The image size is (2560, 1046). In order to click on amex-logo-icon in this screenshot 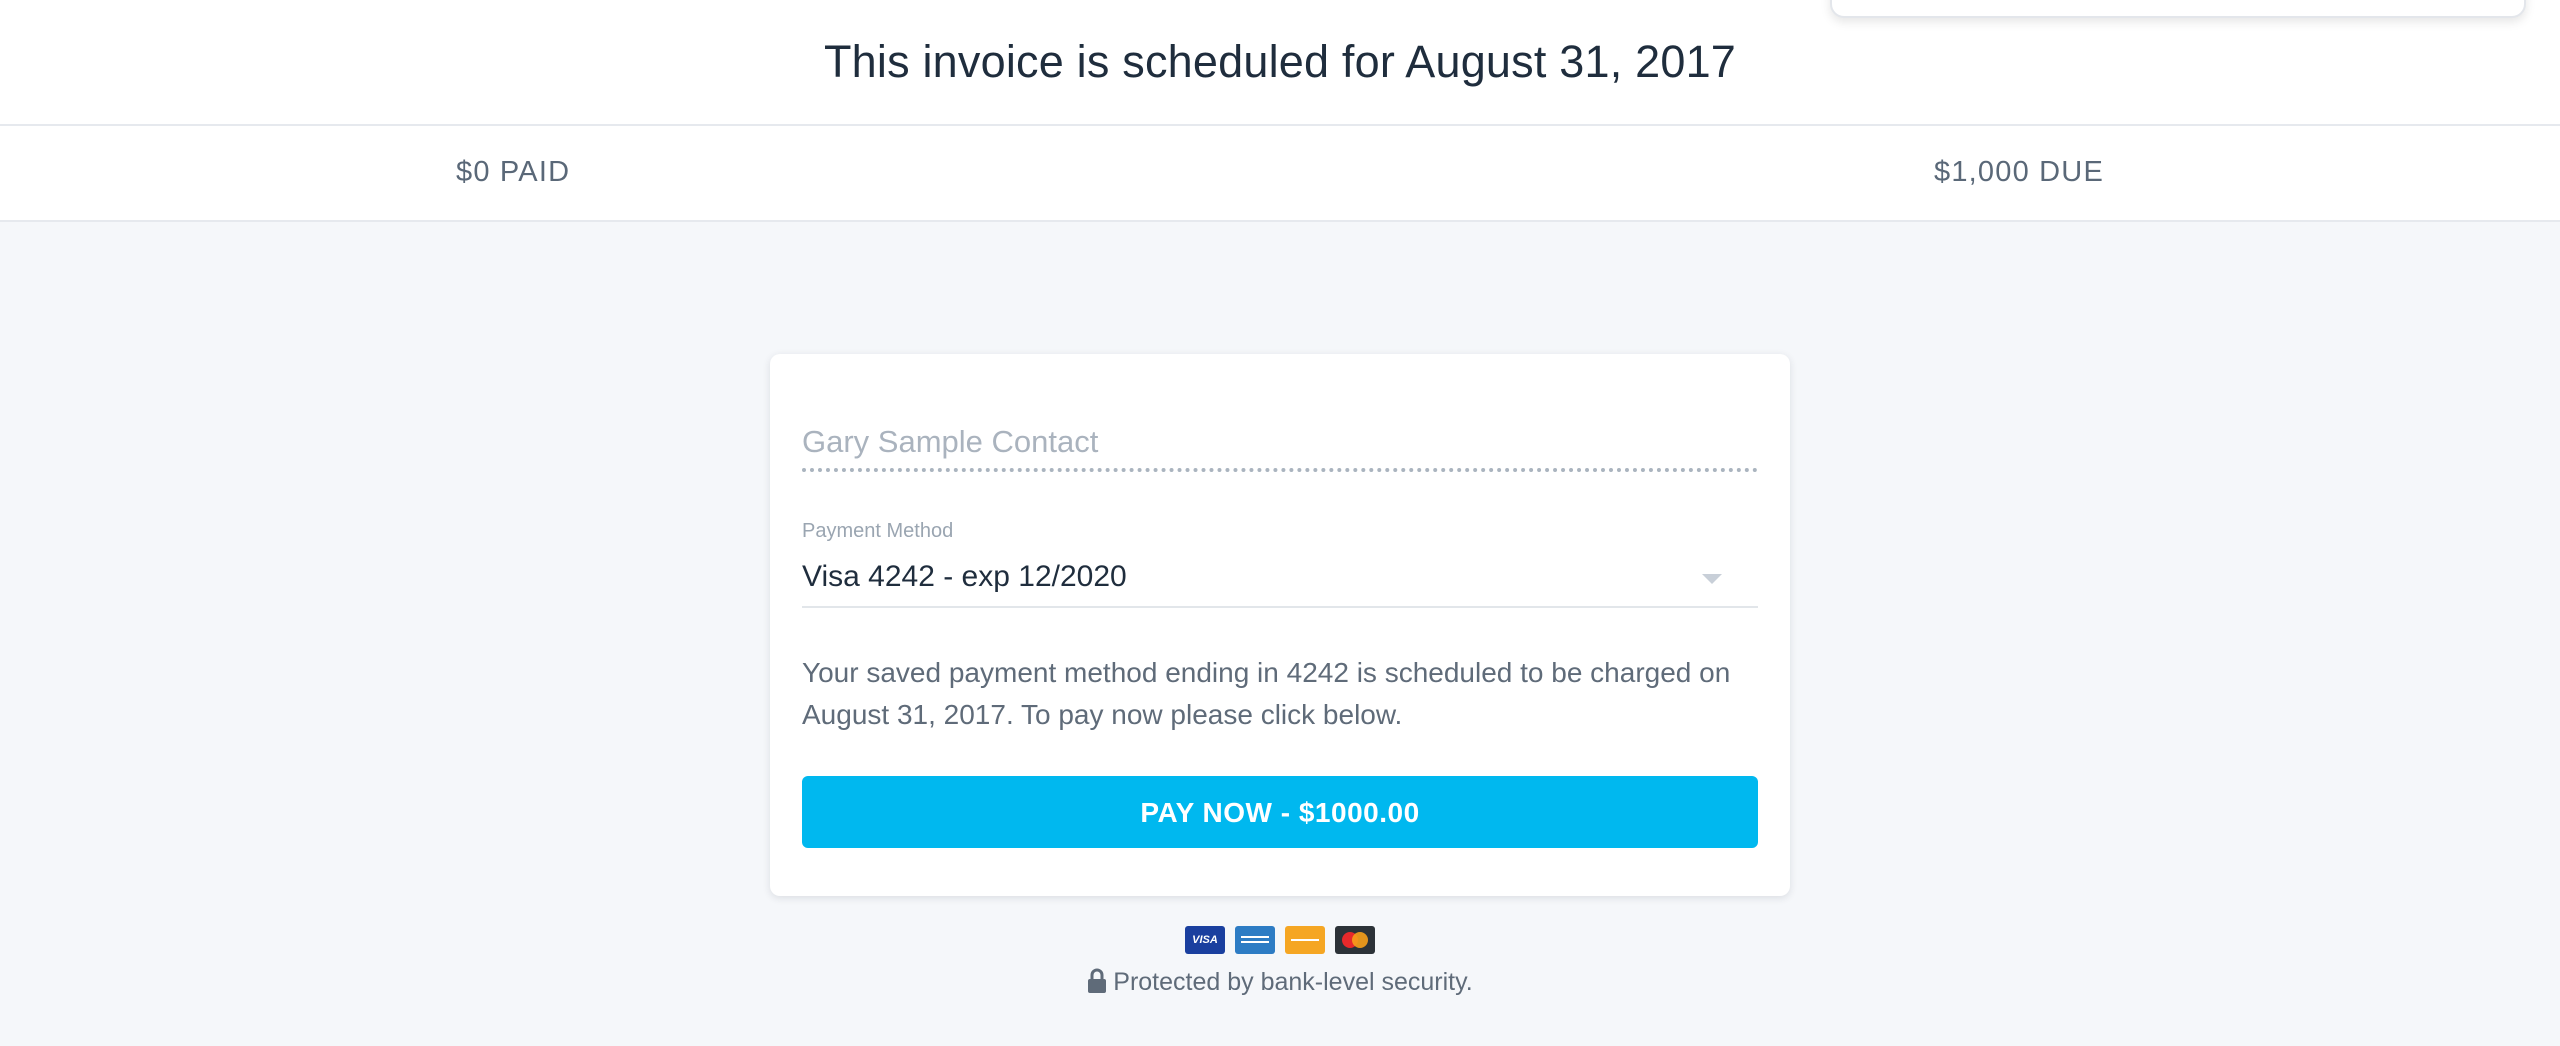, I will do `click(1255, 940)`.